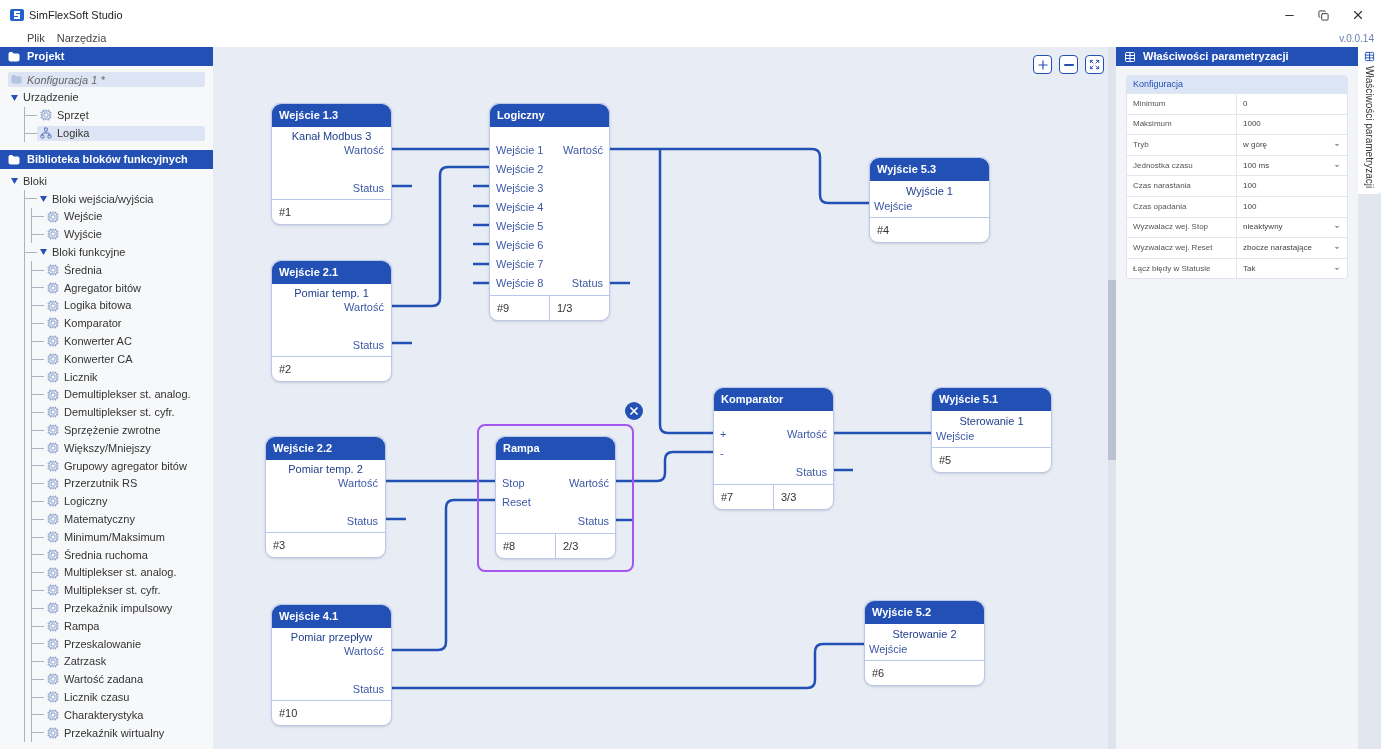 The width and height of the screenshot is (1381, 749). Describe the element at coordinates (124, 484) in the screenshot. I see `tree-item: Przerzutnik RS` at that location.